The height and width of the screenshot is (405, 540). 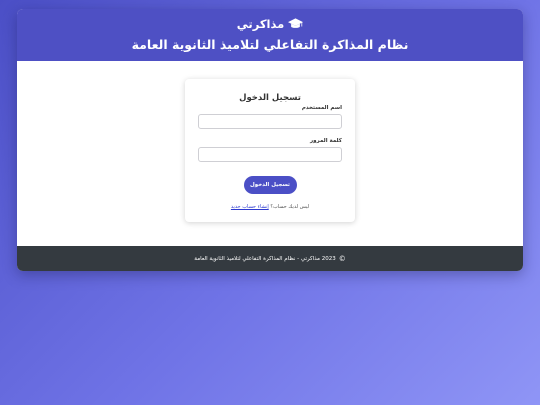 What do you see at coordinates (270, 185) in the screenshot?
I see `login-button: تسجيل الدخول` at bounding box center [270, 185].